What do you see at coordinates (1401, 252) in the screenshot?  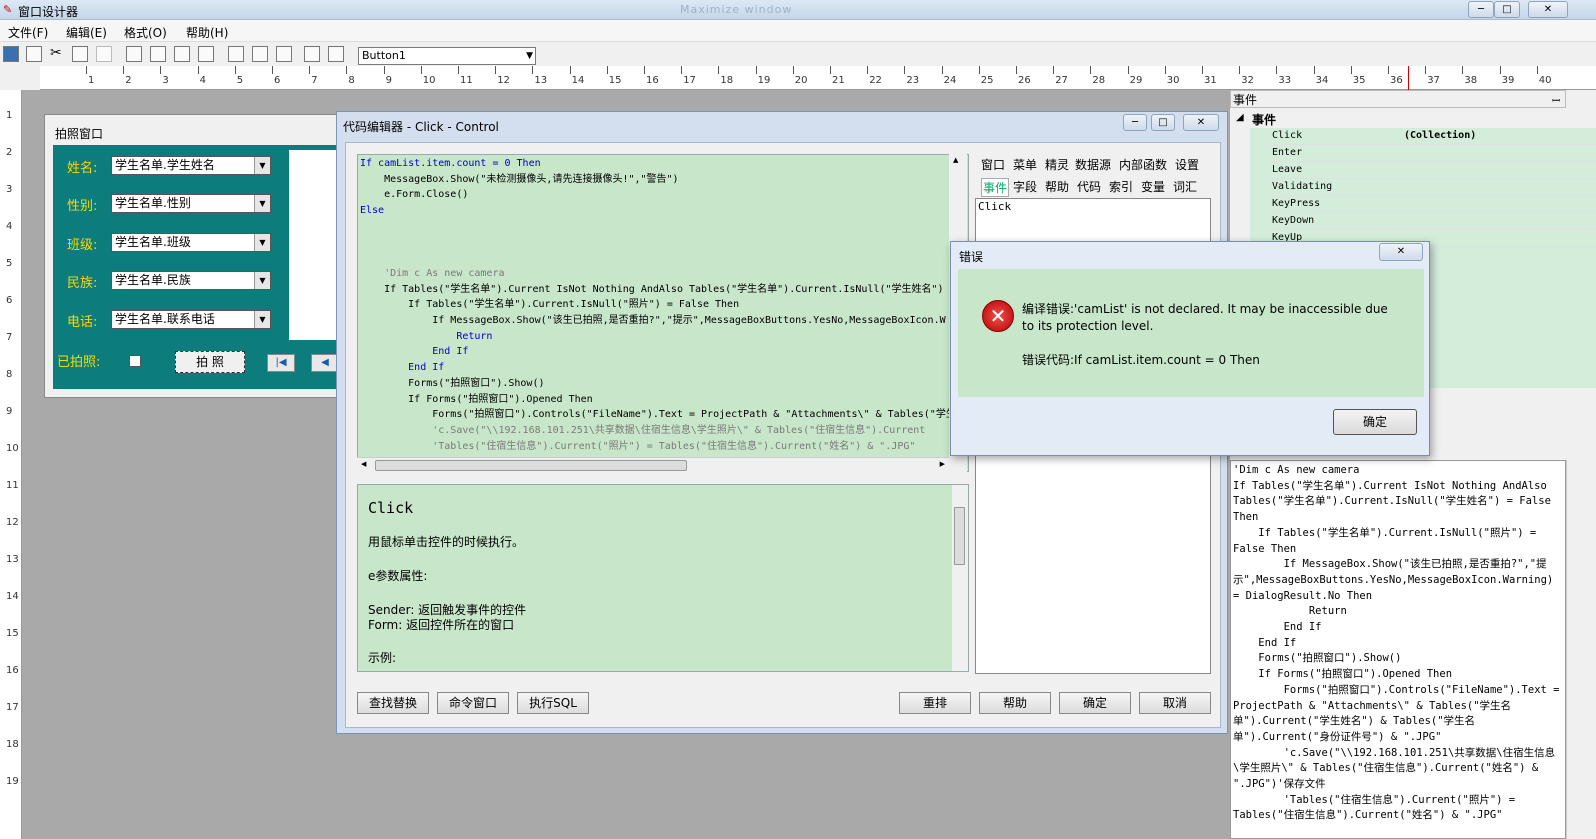 I see `error-close-button: ✕` at bounding box center [1401, 252].